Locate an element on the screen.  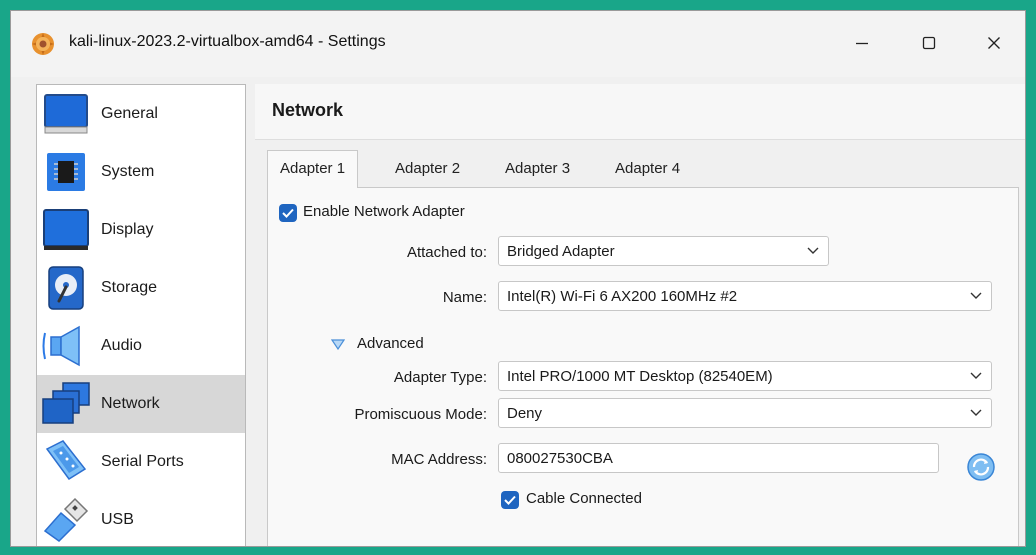
generate-mac-button is located at coordinates (981, 467).